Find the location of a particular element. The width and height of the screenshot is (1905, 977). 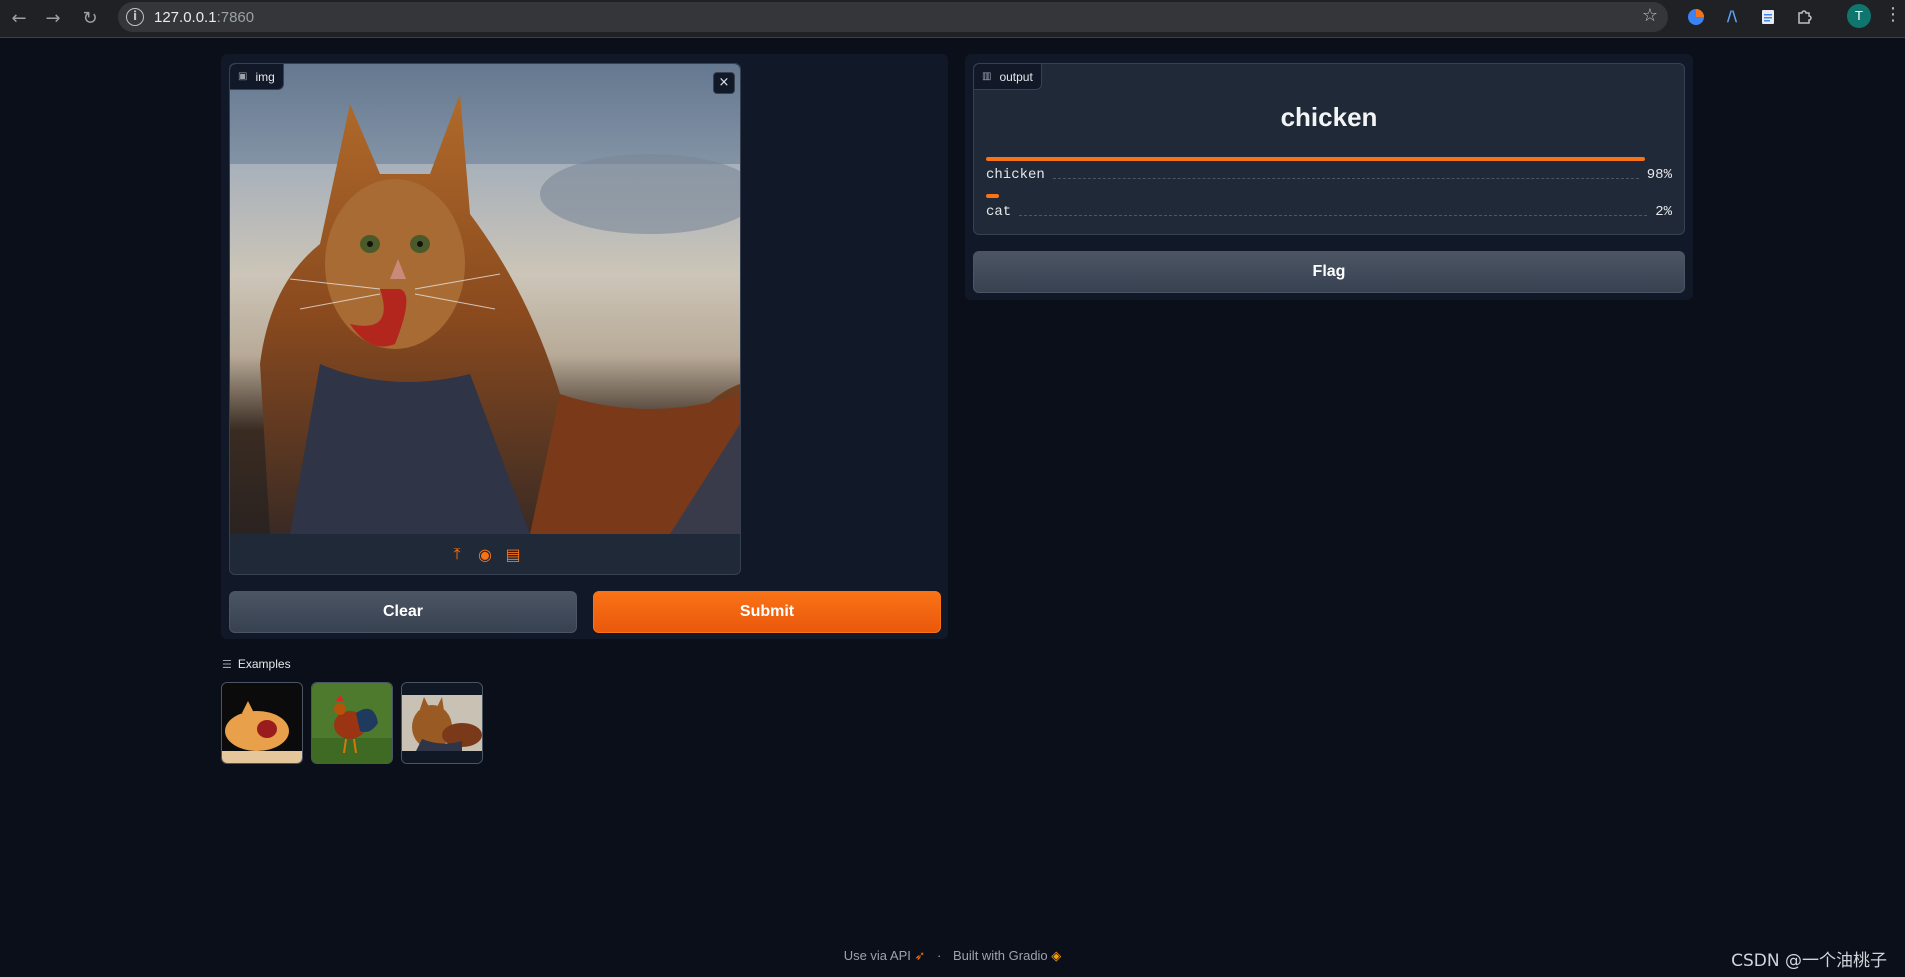

clear-image-button: × is located at coordinates (724, 83).